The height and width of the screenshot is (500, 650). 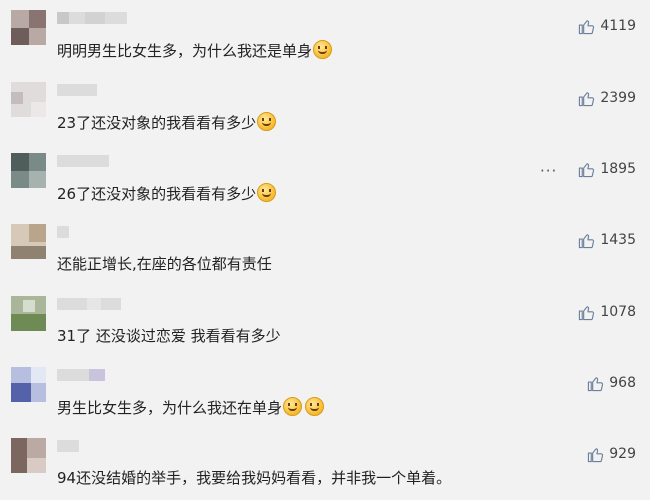 I want to click on like-count: 968, so click(x=622, y=383).